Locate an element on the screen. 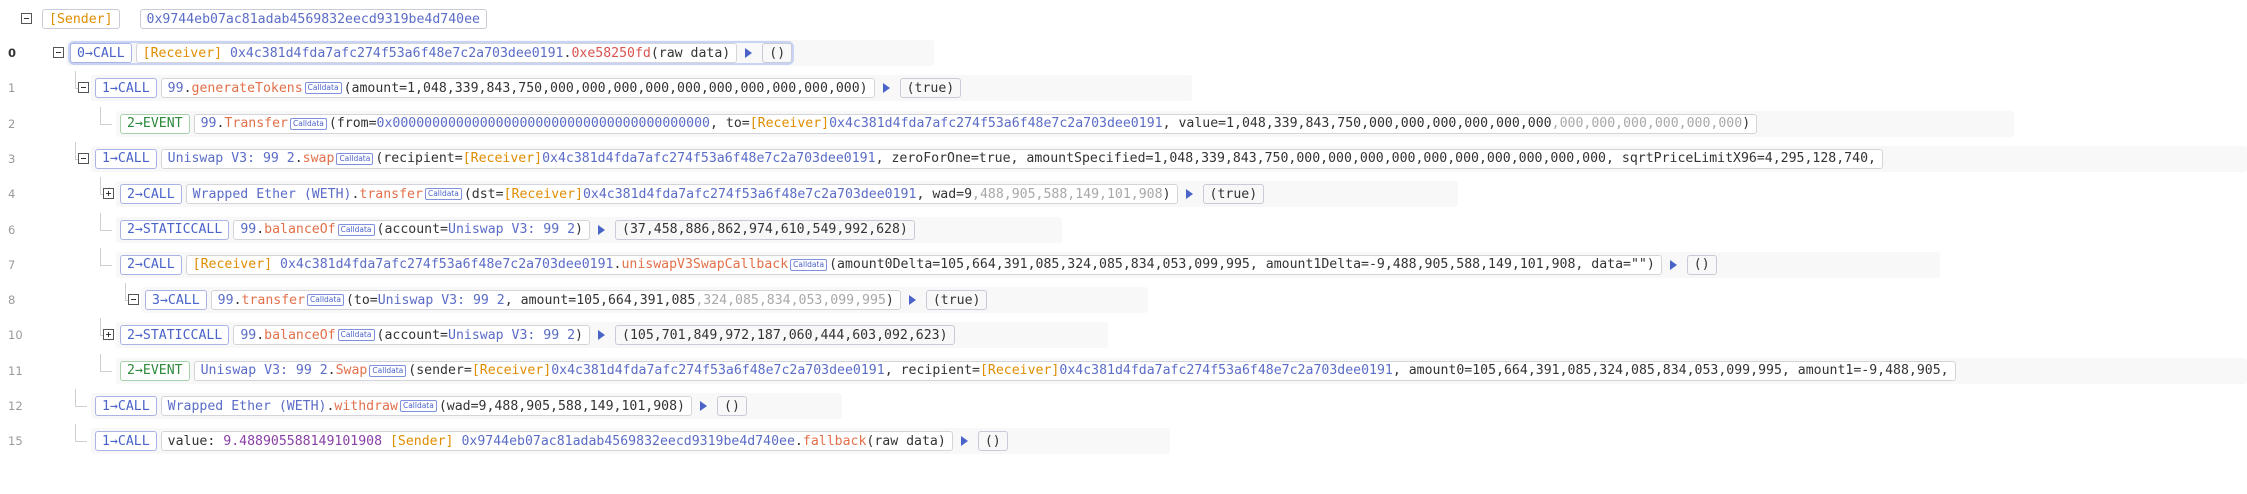 The height and width of the screenshot is (494, 2247). text-segment: (to= is located at coordinates (361, 300).